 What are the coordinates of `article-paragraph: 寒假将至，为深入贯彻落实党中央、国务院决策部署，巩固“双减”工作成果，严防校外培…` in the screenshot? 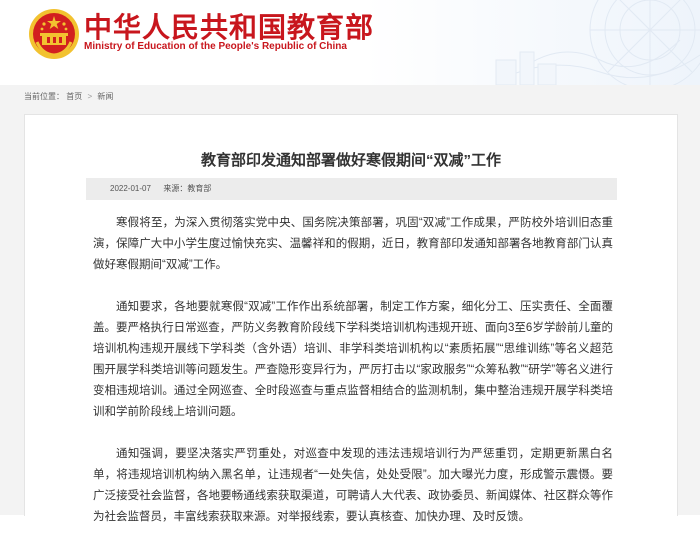 It's located at (353, 244).